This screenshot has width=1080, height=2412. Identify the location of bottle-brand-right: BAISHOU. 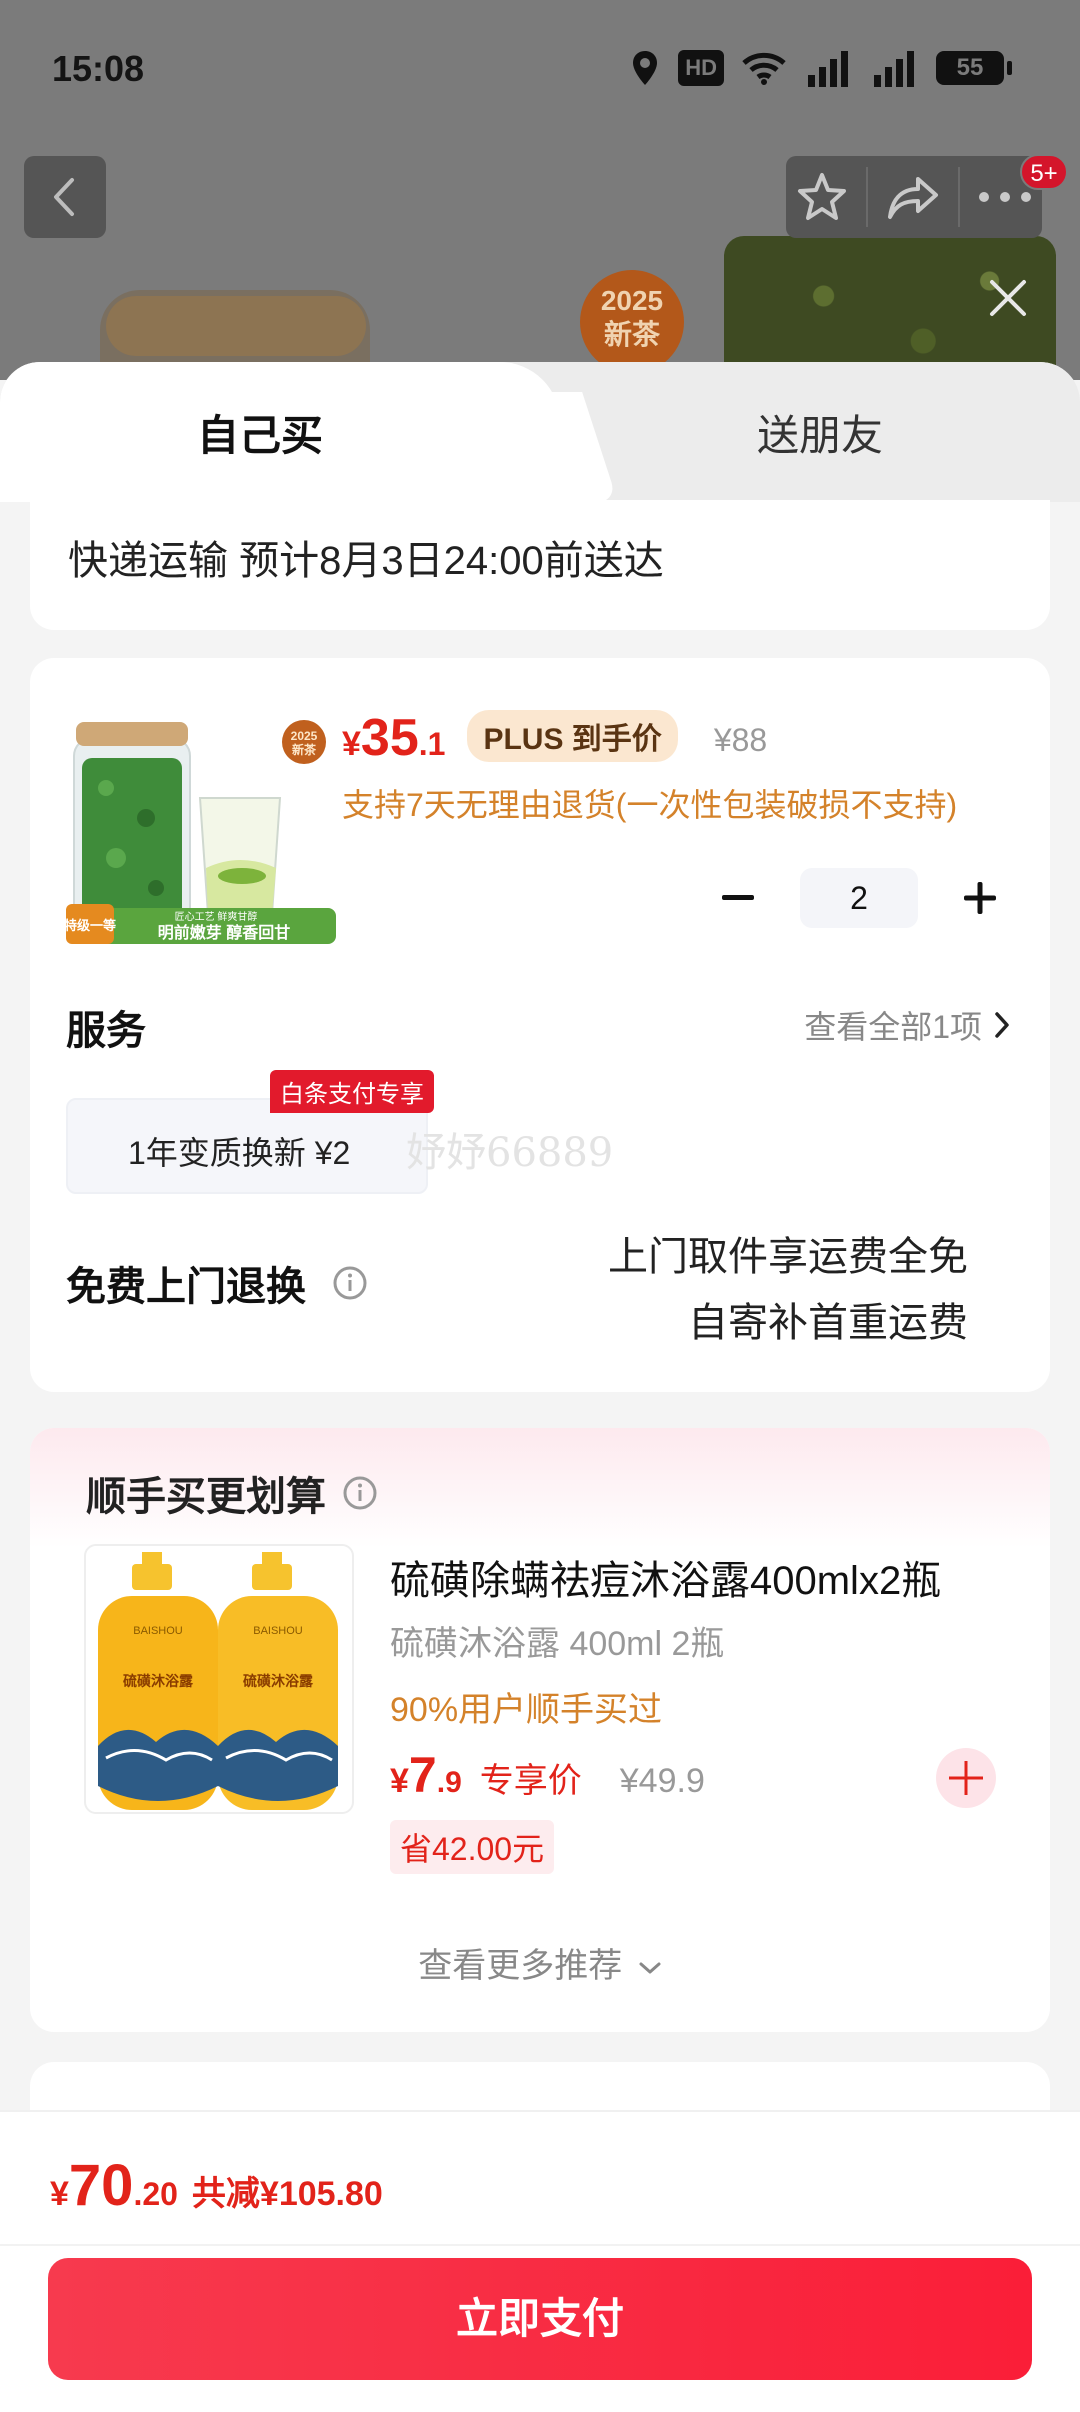
(278, 1631).